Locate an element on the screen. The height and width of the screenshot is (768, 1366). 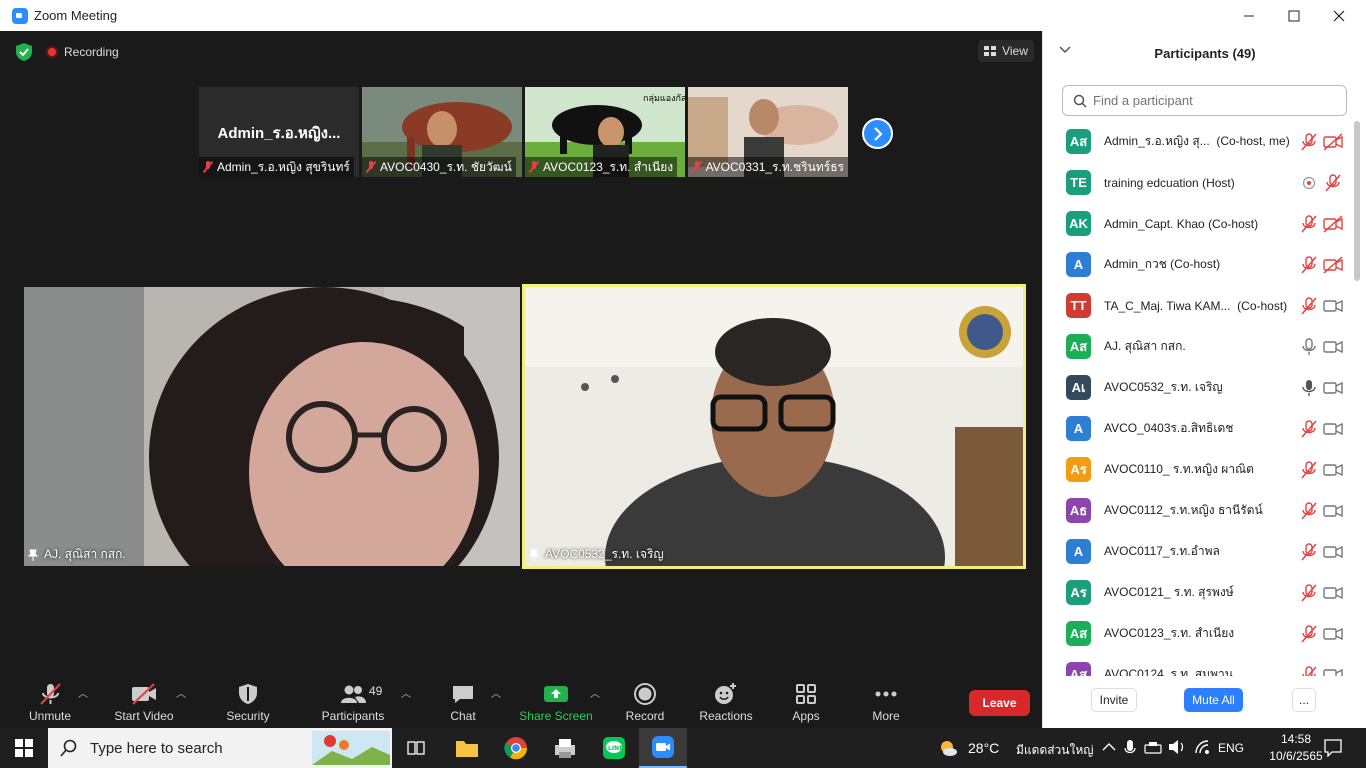
scanner-app is located at coordinates (565, 748).